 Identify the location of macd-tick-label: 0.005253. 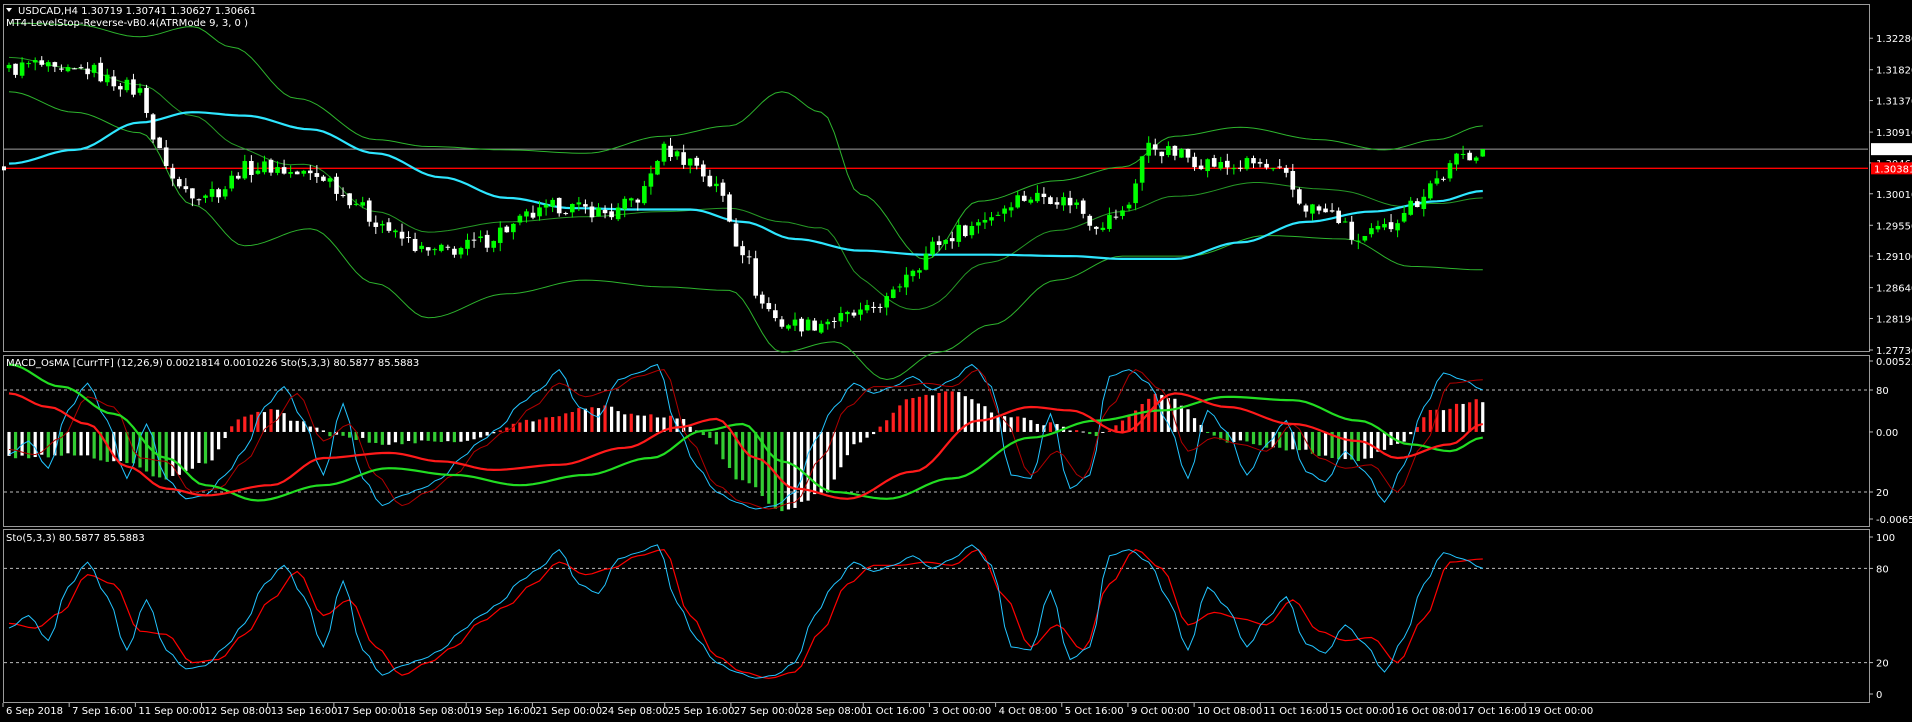
(1894, 362).